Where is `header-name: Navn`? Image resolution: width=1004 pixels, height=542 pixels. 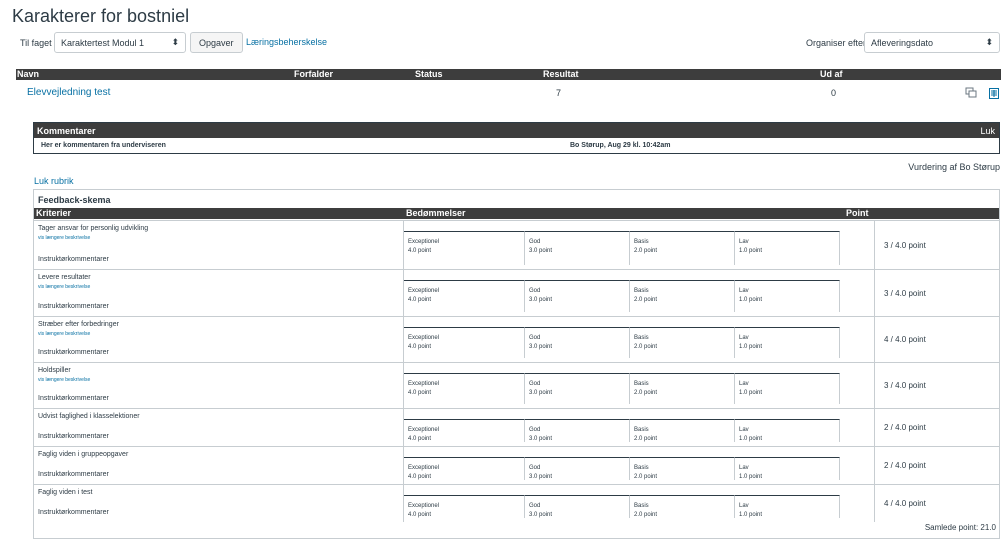 header-name: Navn is located at coordinates (28, 74).